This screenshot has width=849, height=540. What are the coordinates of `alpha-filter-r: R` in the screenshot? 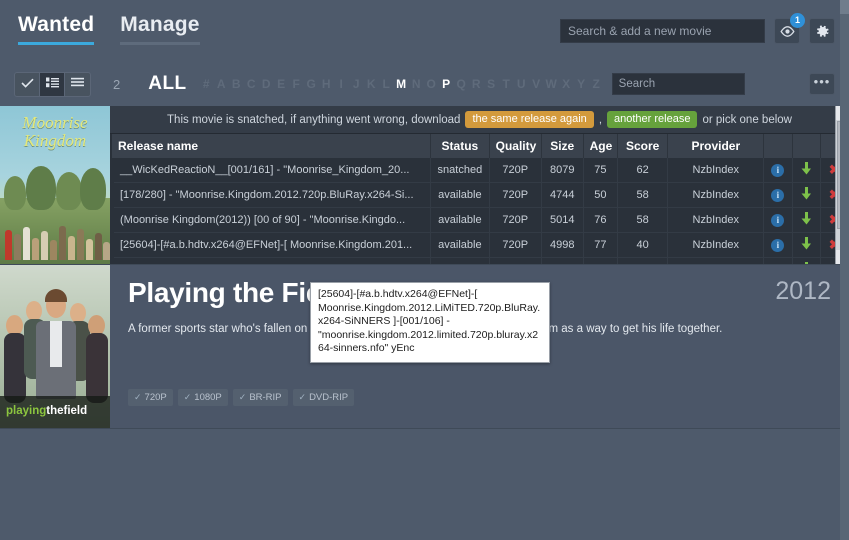 It's located at (476, 84).